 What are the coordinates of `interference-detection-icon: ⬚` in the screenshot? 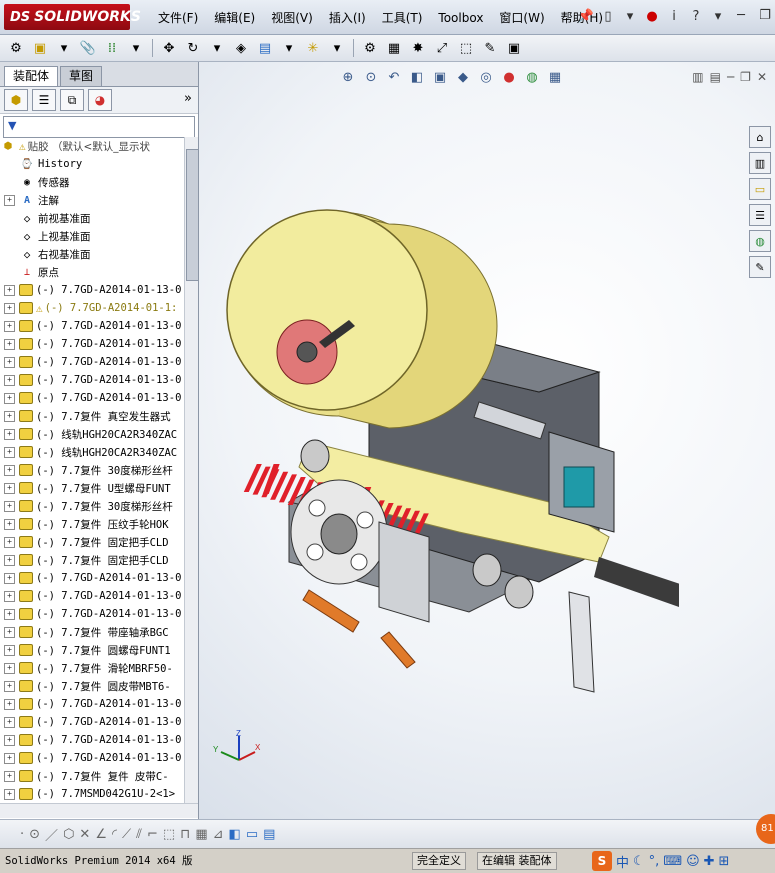 It's located at (466, 48).